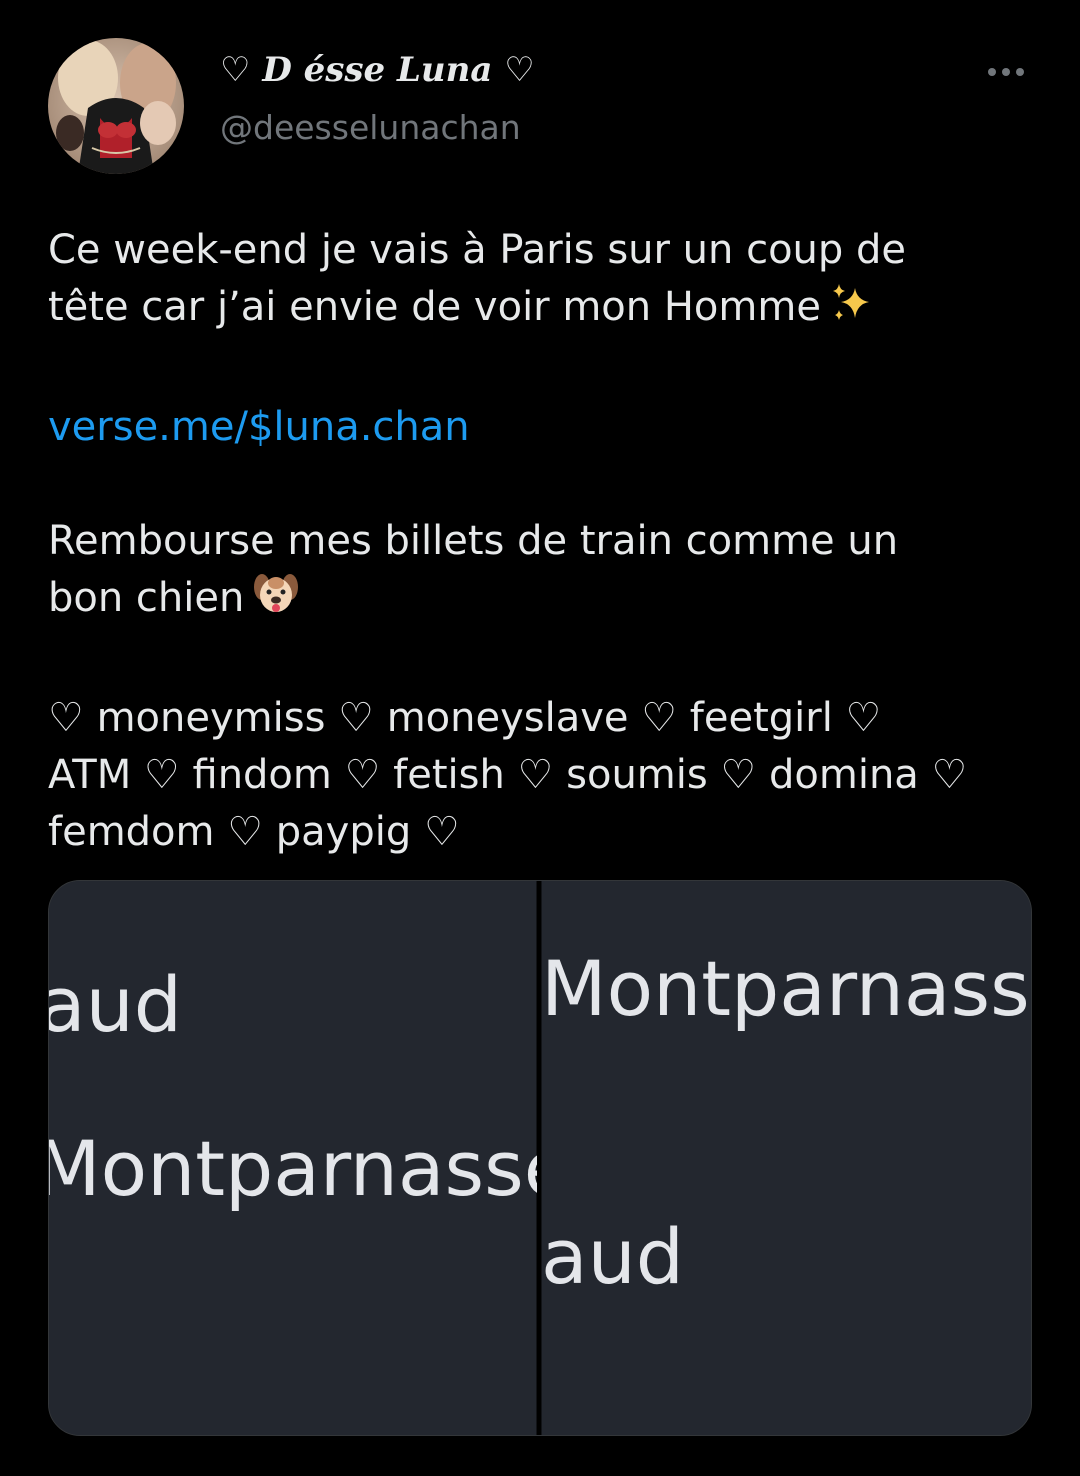 This screenshot has height=1476, width=1080. What do you see at coordinates (377, 70) in the screenshot?
I see `display-name: ♡ D ésse Luna ♡` at bounding box center [377, 70].